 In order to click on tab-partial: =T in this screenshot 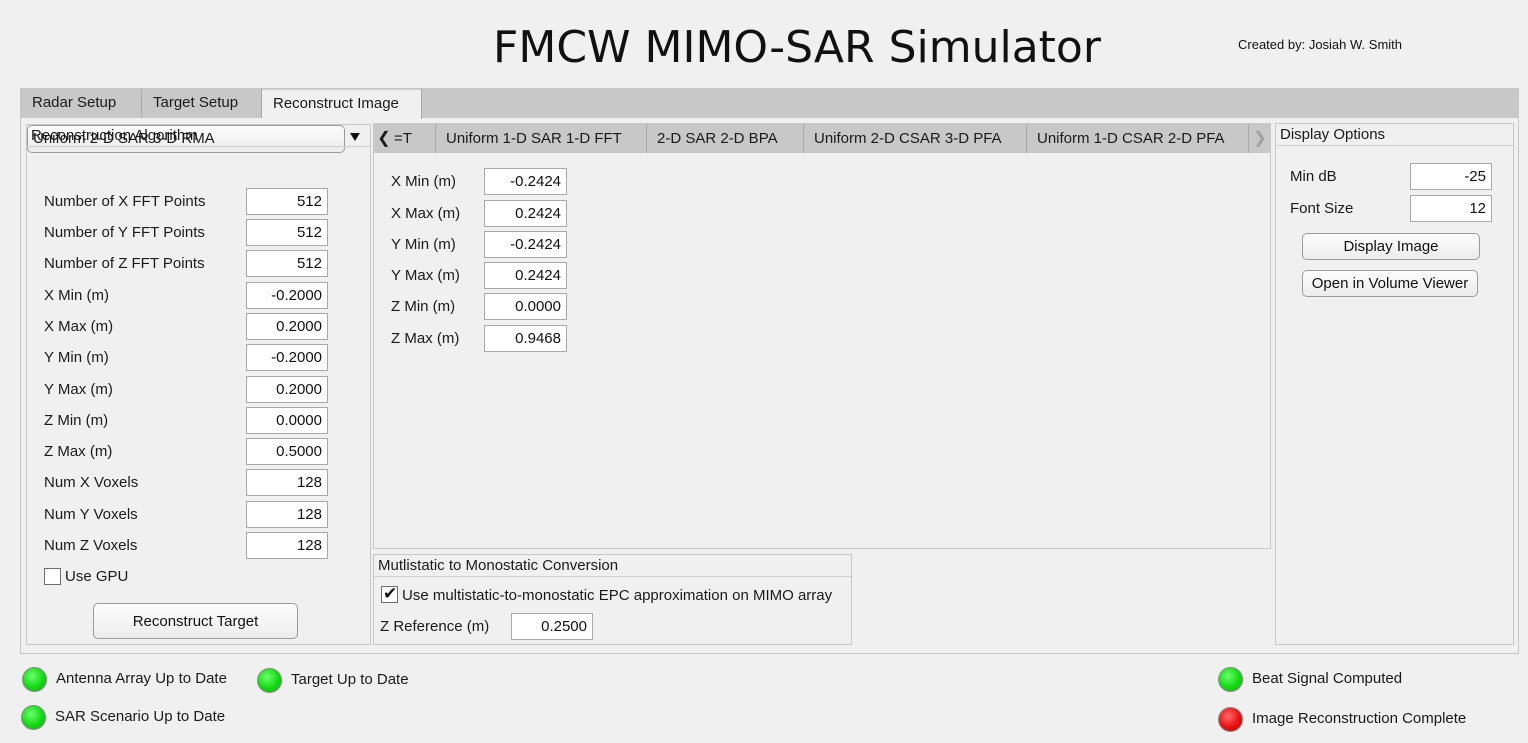, I will do `click(412, 138)`.